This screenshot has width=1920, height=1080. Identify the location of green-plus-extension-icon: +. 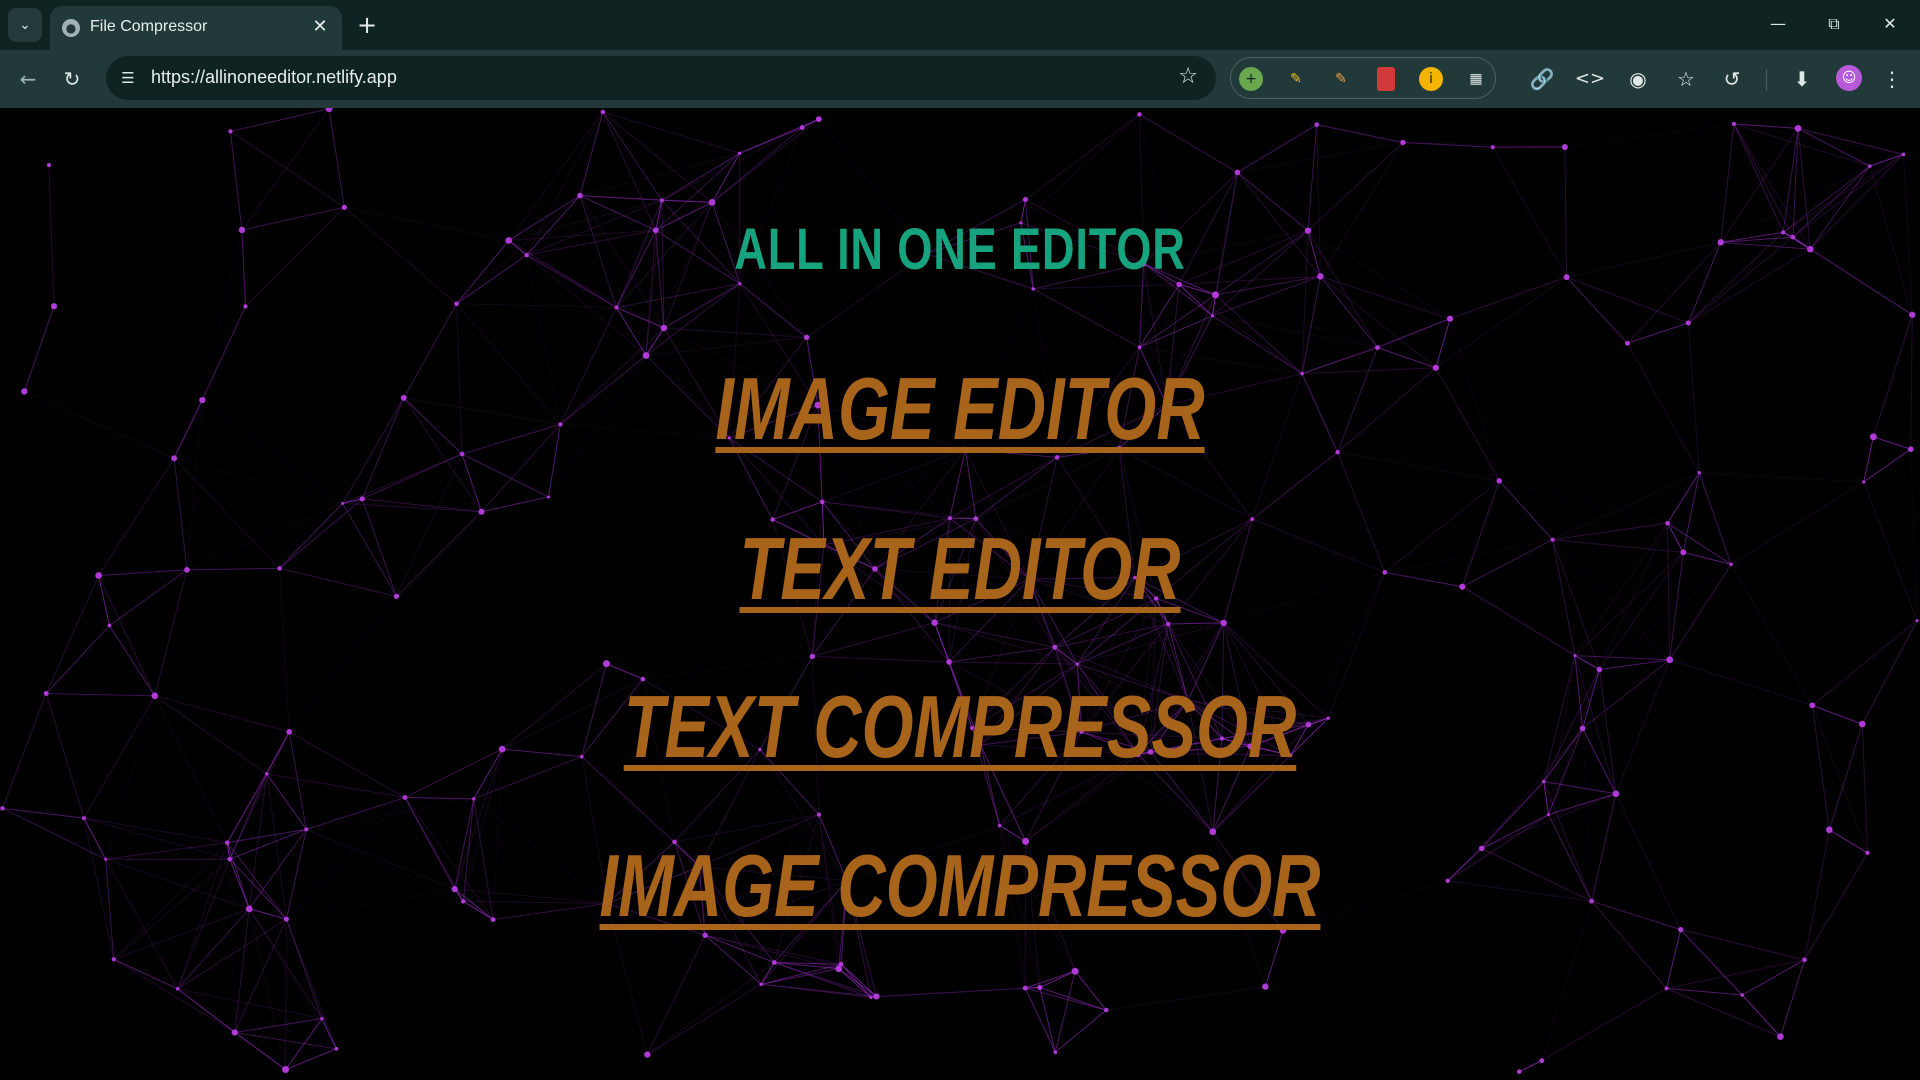
(1251, 79).